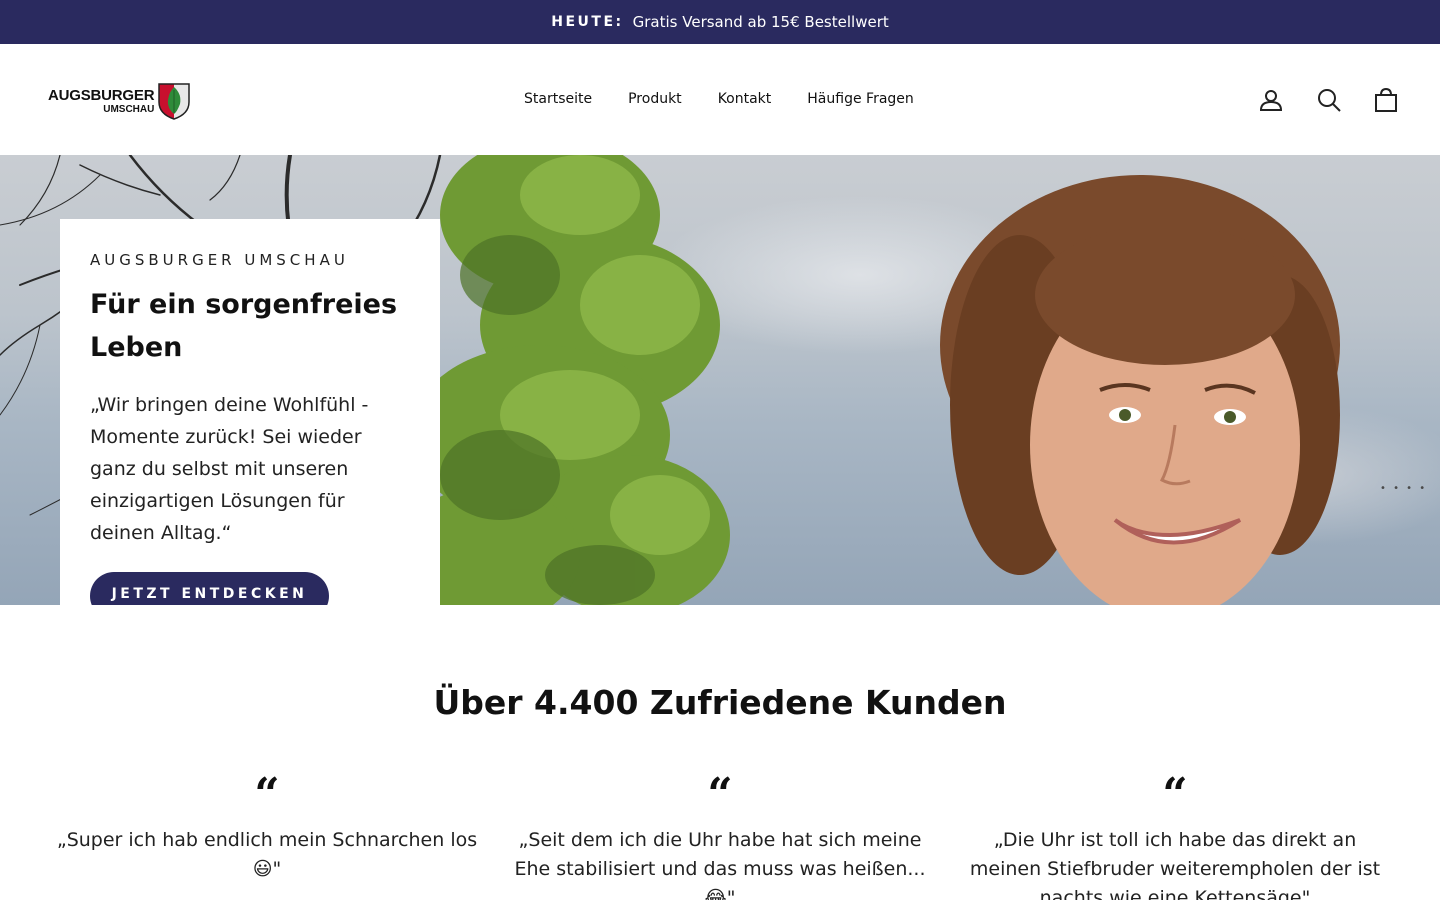 This screenshot has height=900, width=1440. What do you see at coordinates (1386, 100) in the screenshot?
I see `cart-icon` at bounding box center [1386, 100].